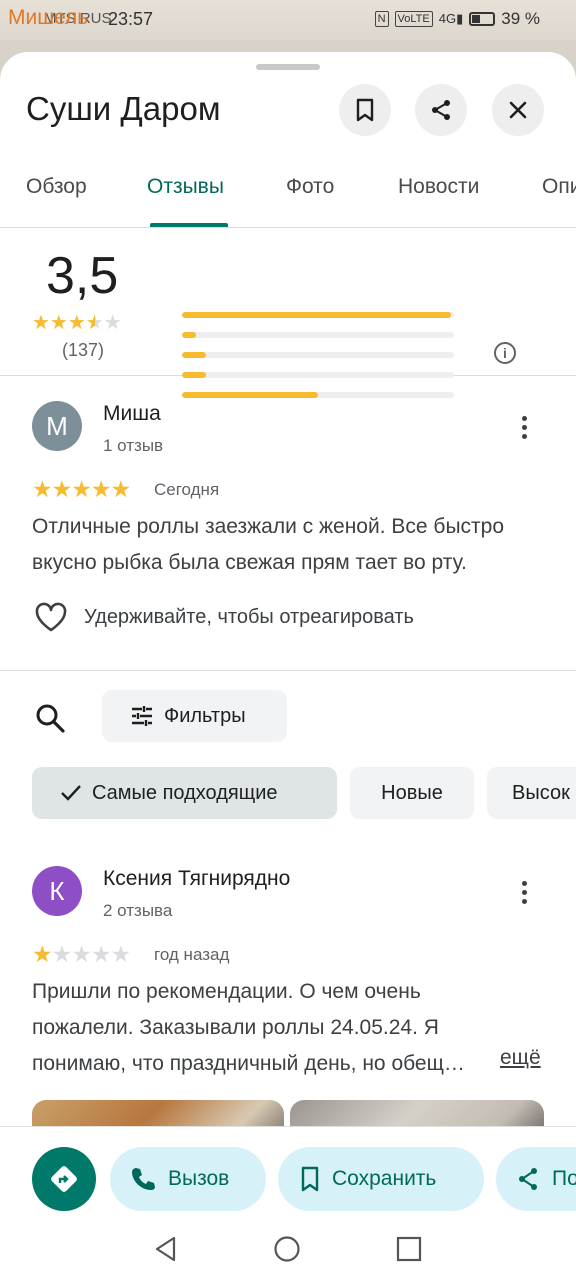 The height and width of the screenshot is (1280, 576). Describe the element at coordinates (56, 187) in the screenshot. I see `tab-overview: Обзор` at that location.